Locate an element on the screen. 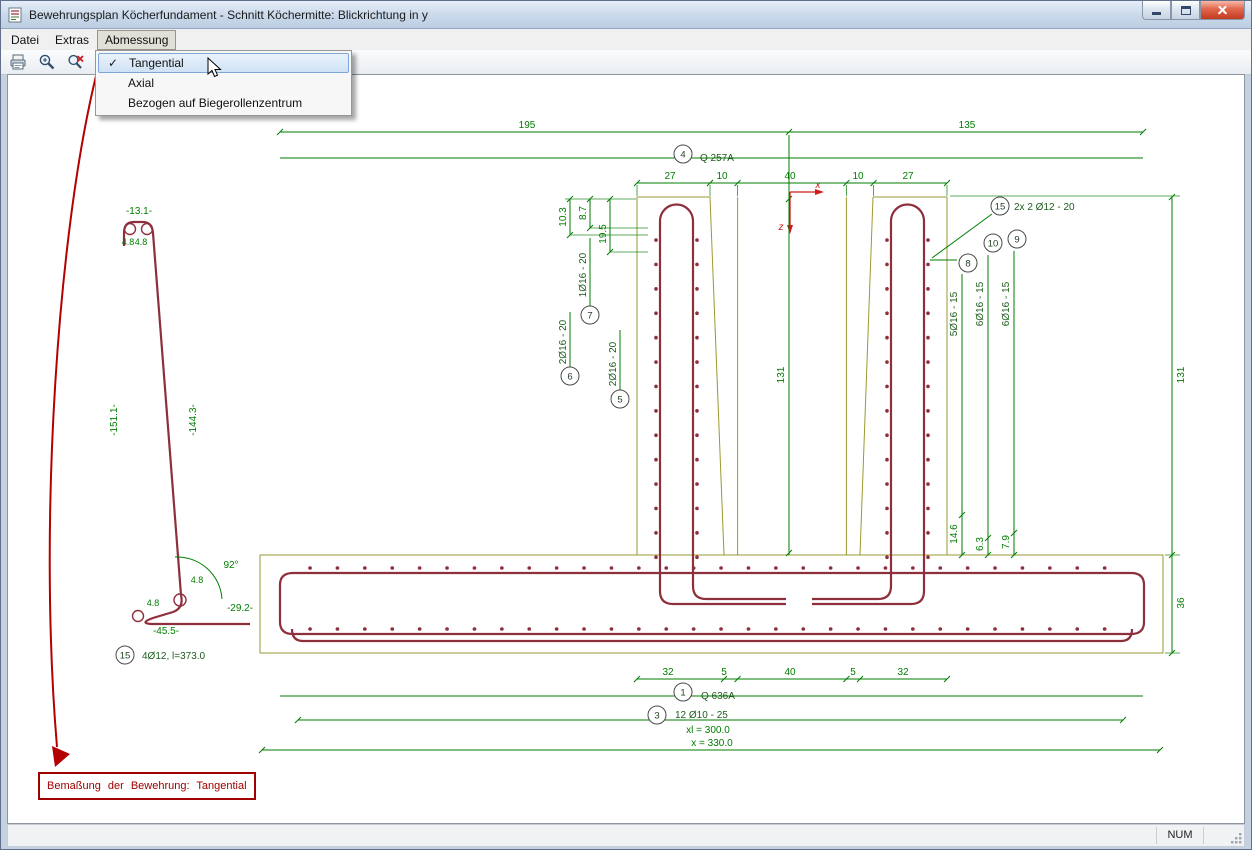 This screenshot has height=850, width=1252. annotation-box: Bemaßung der Bewehrung: Tangential is located at coordinates (147, 786).